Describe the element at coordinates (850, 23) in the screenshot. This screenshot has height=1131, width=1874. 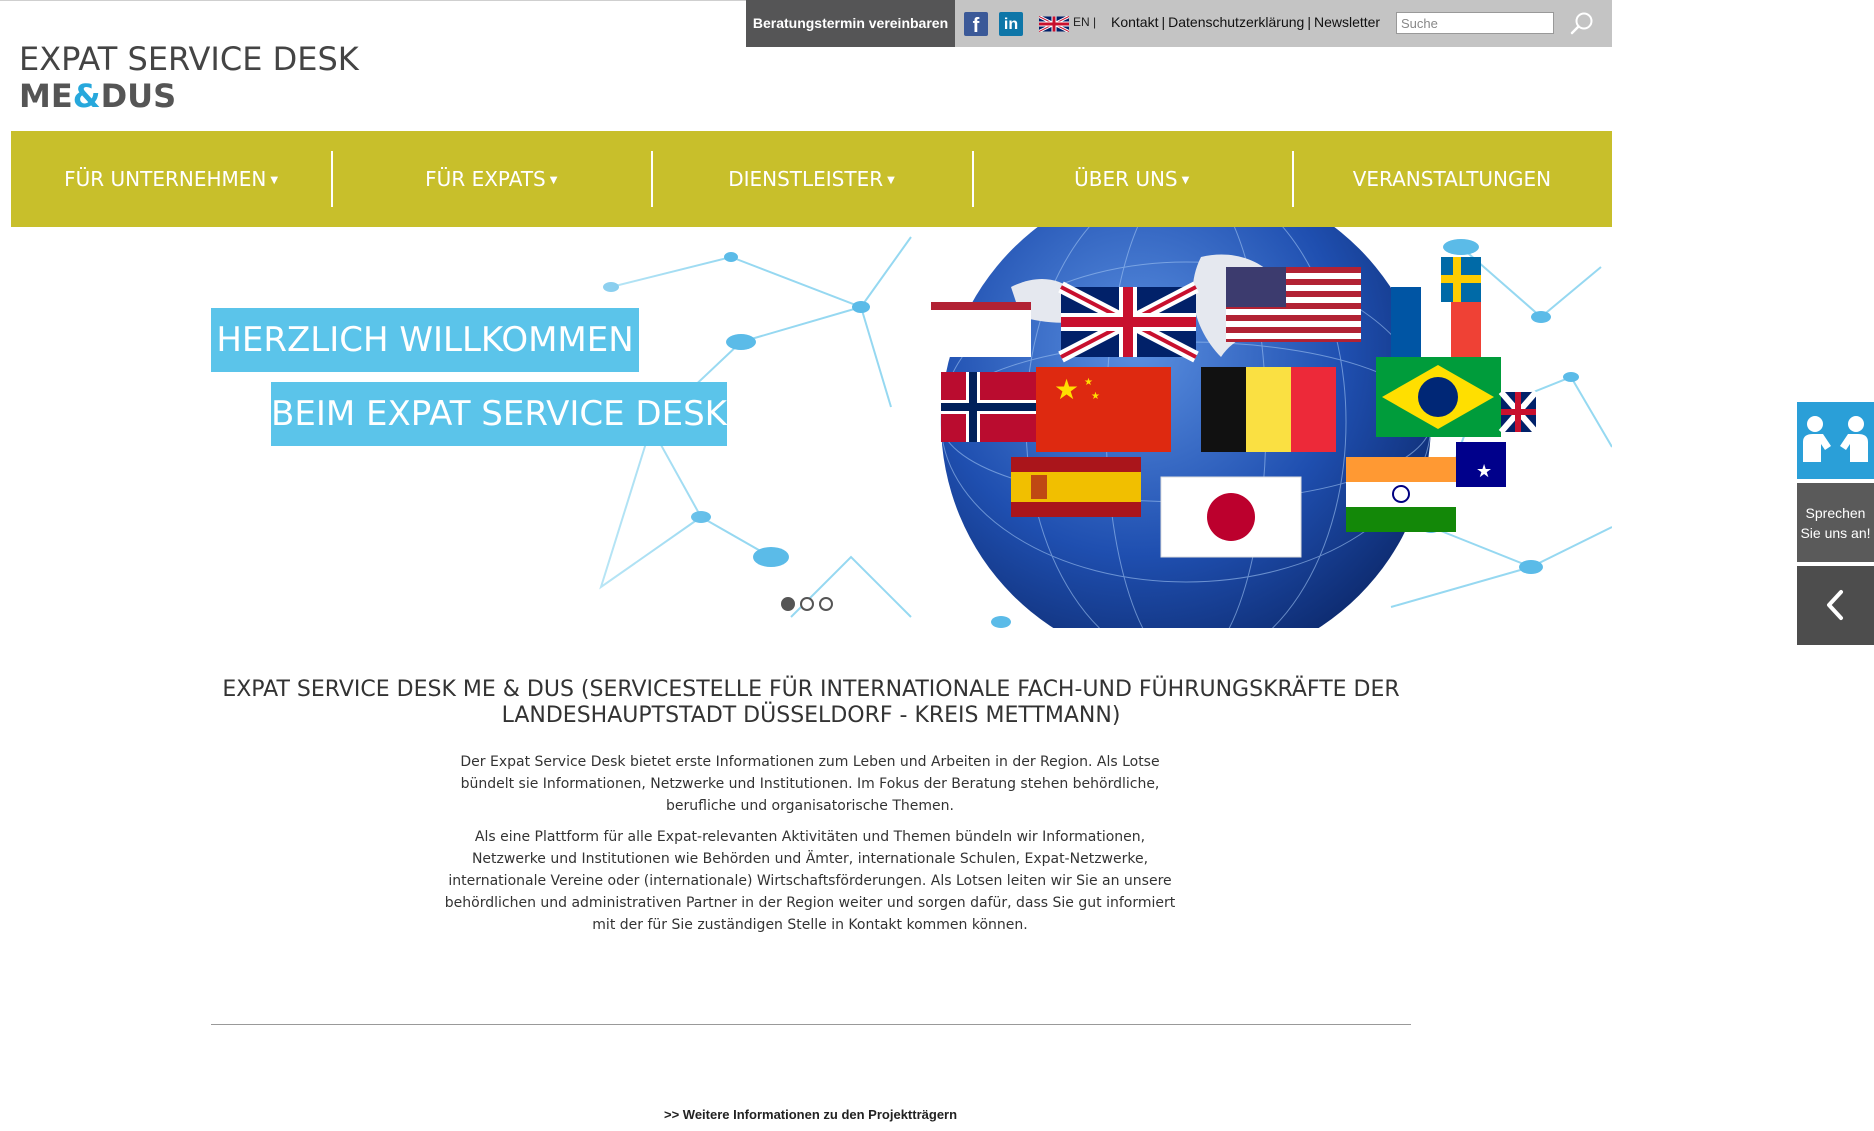
I see `appointment-button: Beratungstermin vereinbaren` at that location.